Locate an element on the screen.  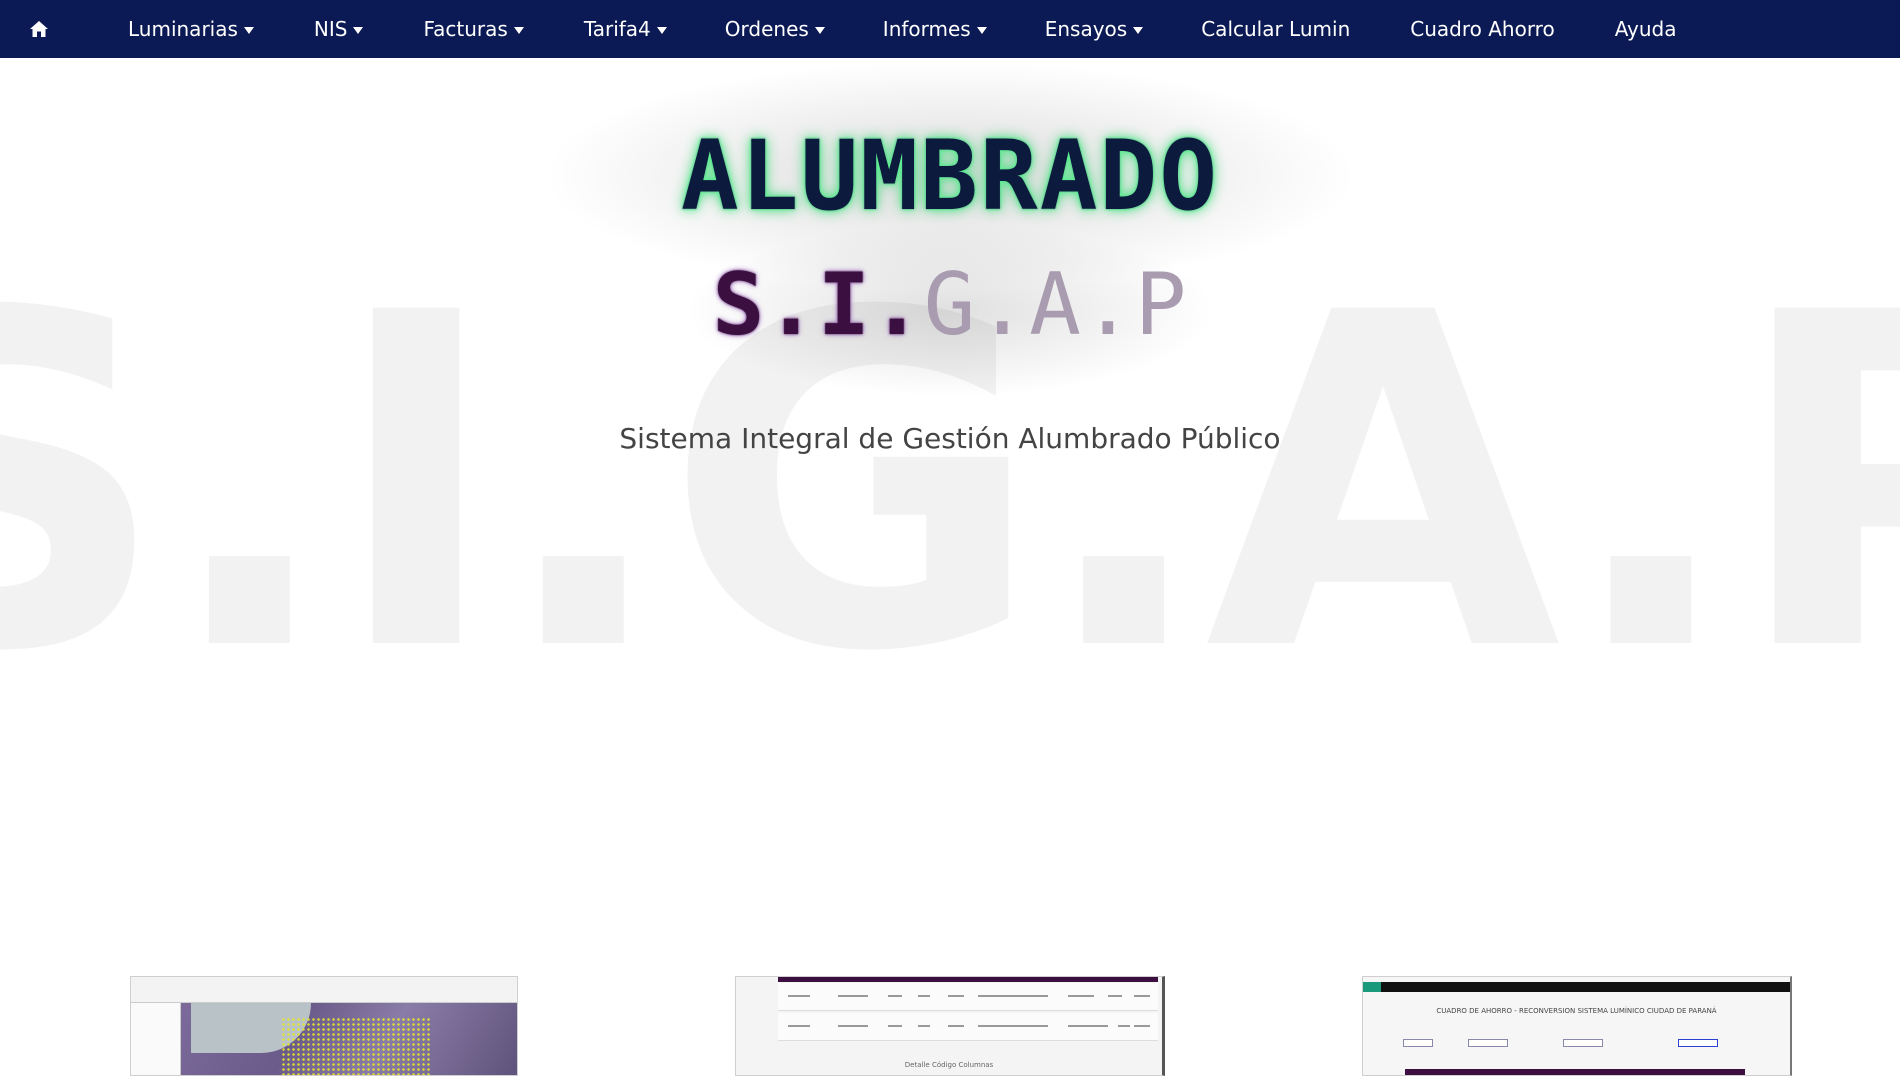
nav-ensayos-label: Ensayos is located at coordinates (1086, 29).